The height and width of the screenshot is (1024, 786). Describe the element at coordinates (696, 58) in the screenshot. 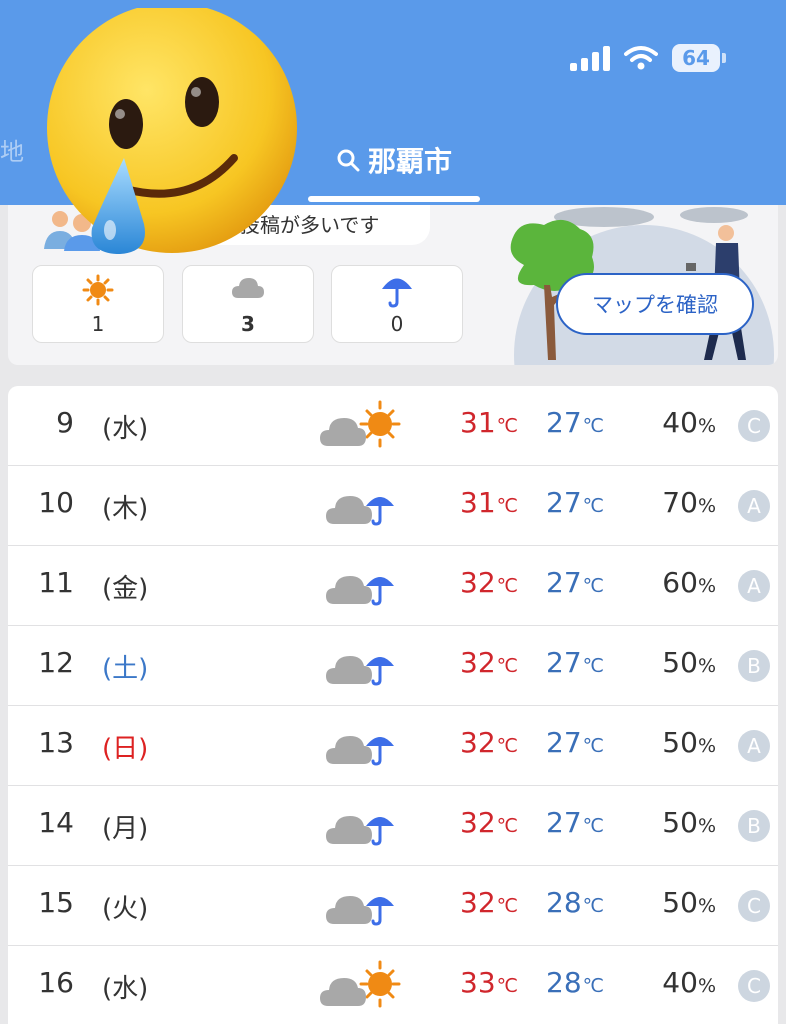

I see `battery-level: 64` at that location.